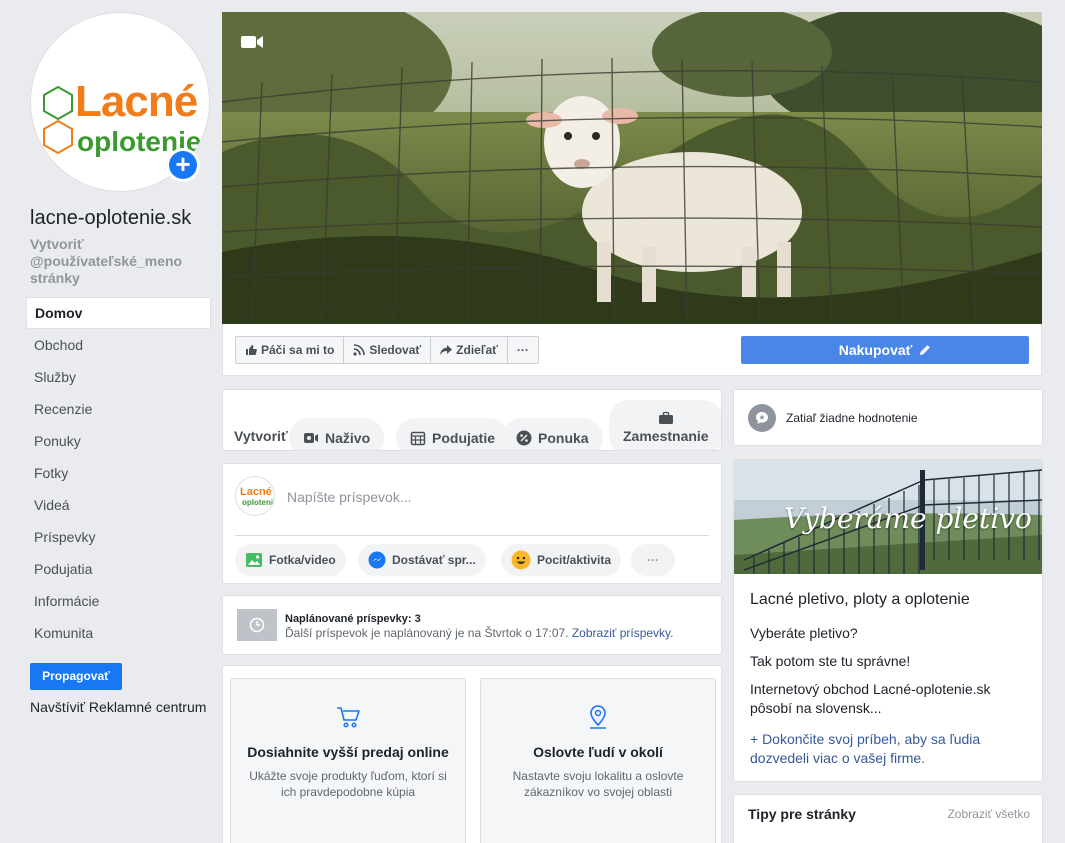  I want to click on job-label: Zamestnanie, so click(666, 436).